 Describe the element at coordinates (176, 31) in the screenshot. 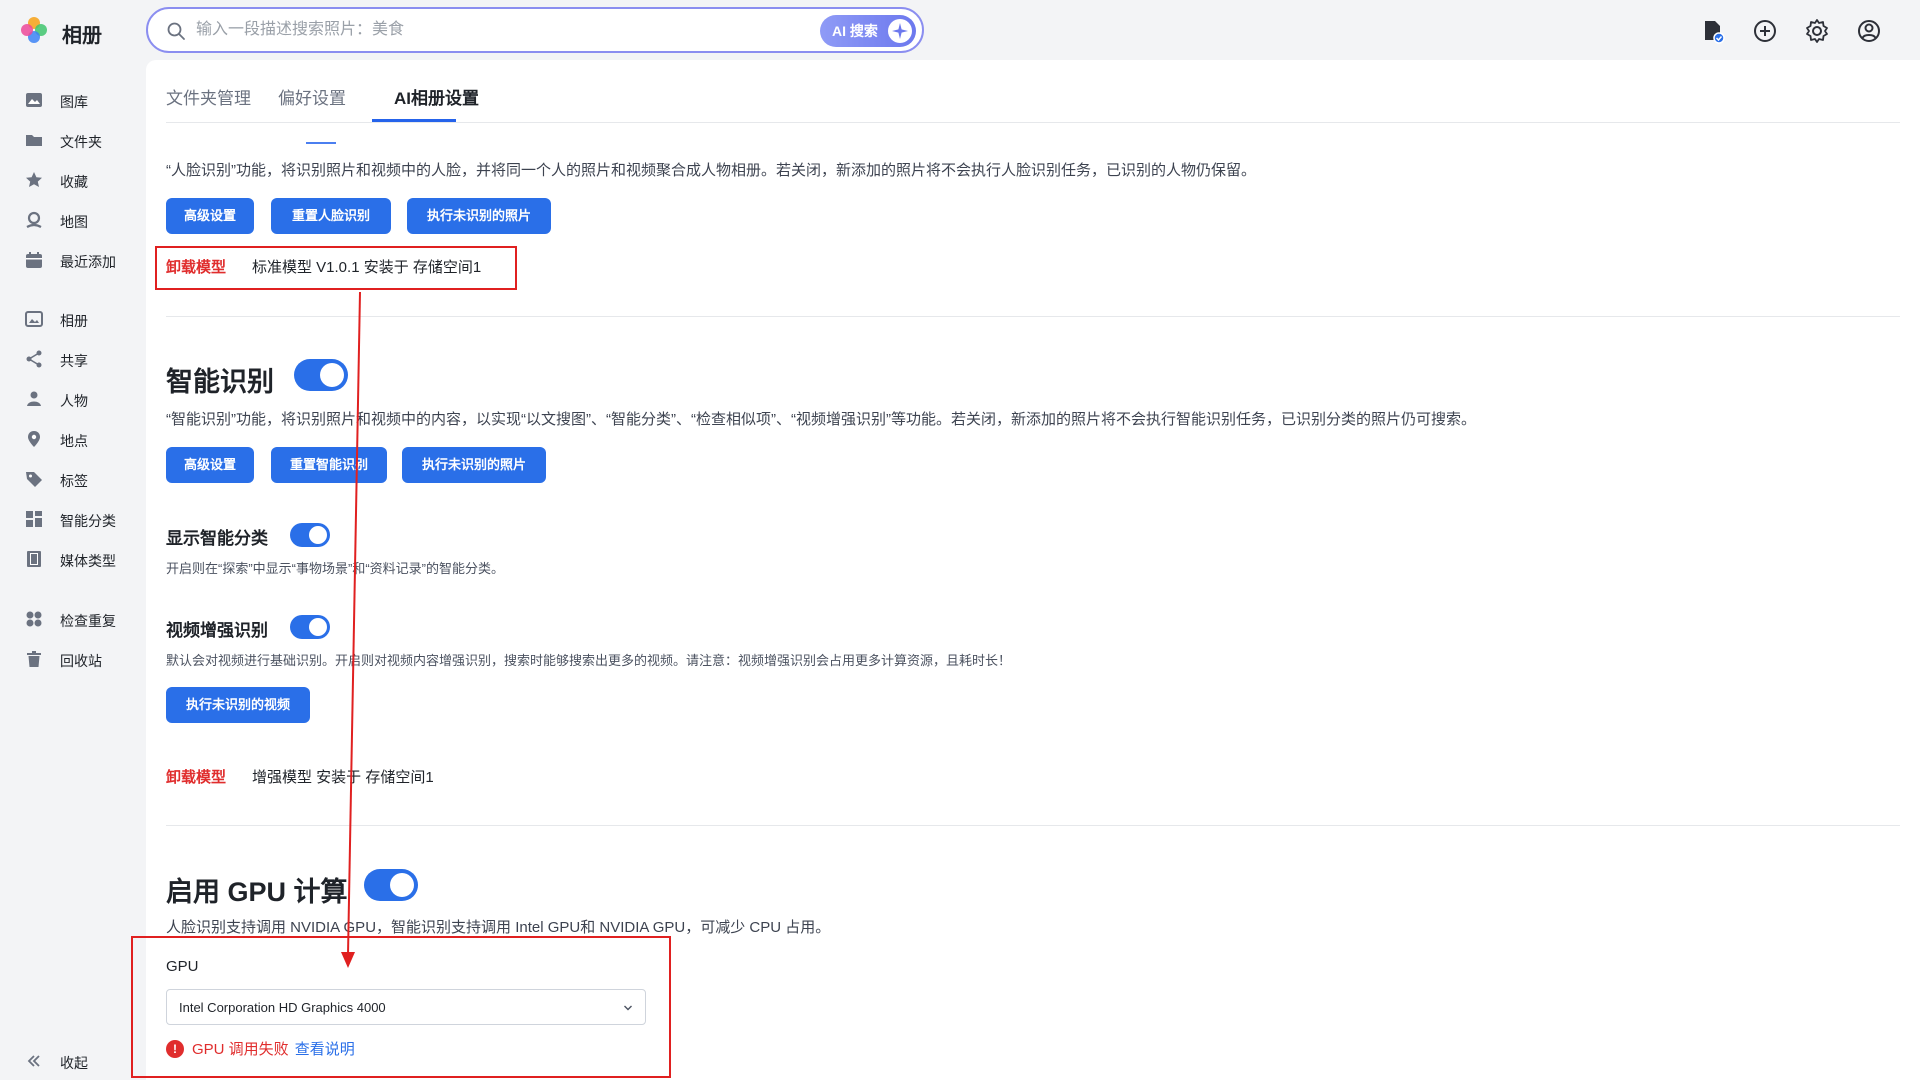

I see `search-icon` at that location.